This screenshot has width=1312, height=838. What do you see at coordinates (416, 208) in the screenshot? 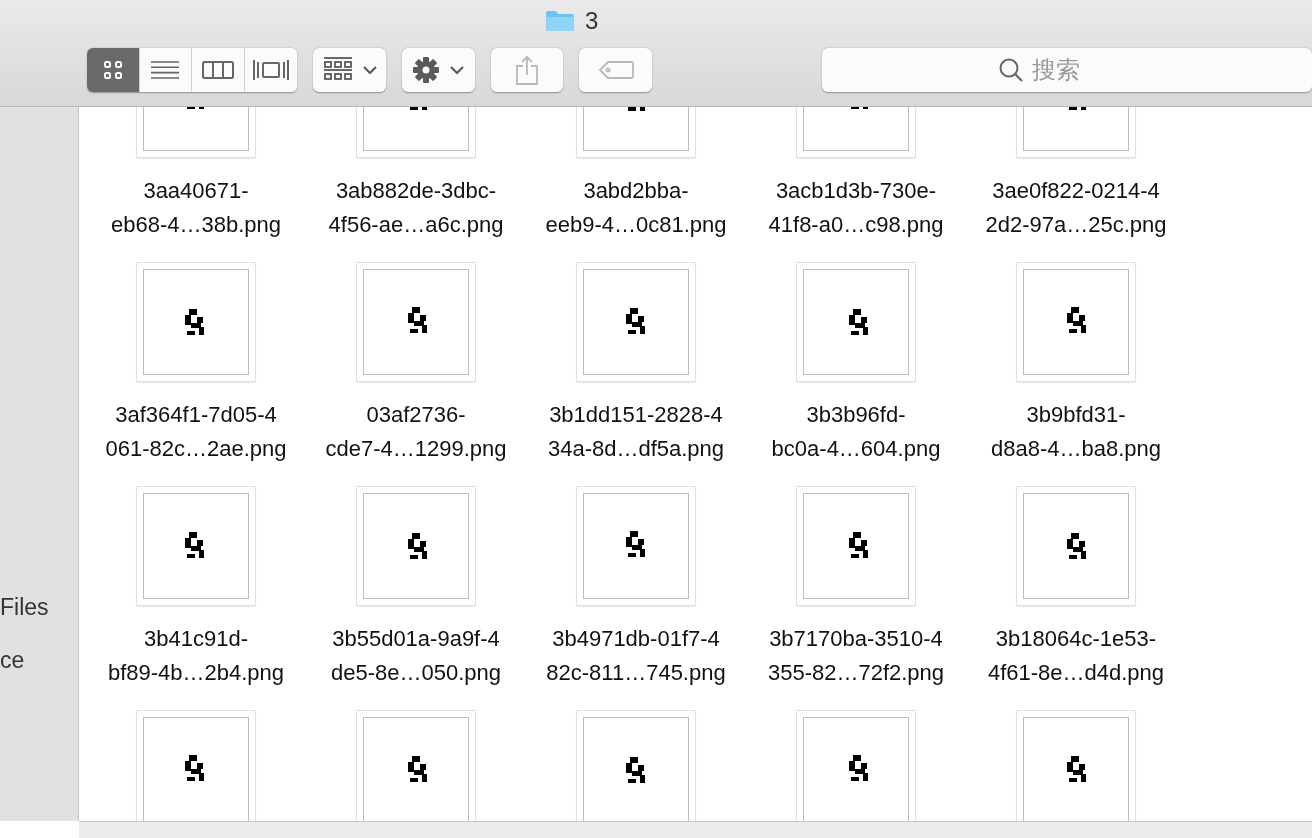
I see `file-name: 3ab882de-3dbc- 4f56-ae…a6c.png` at bounding box center [416, 208].